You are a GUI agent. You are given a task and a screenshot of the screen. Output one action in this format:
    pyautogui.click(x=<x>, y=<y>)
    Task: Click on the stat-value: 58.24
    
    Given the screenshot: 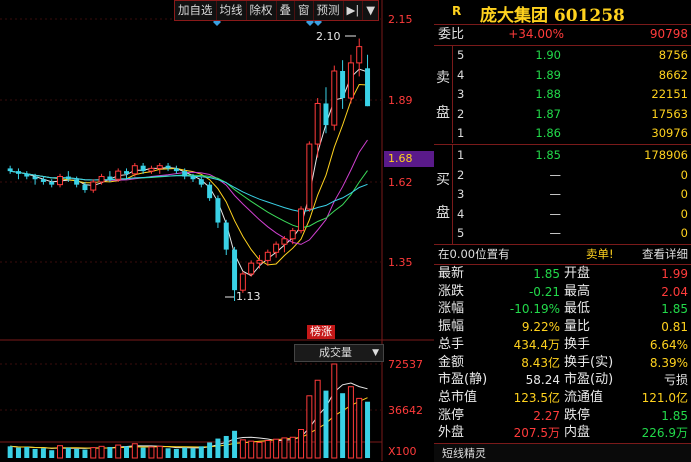 What is the action you would take?
    pyautogui.click(x=542, y=380)
    